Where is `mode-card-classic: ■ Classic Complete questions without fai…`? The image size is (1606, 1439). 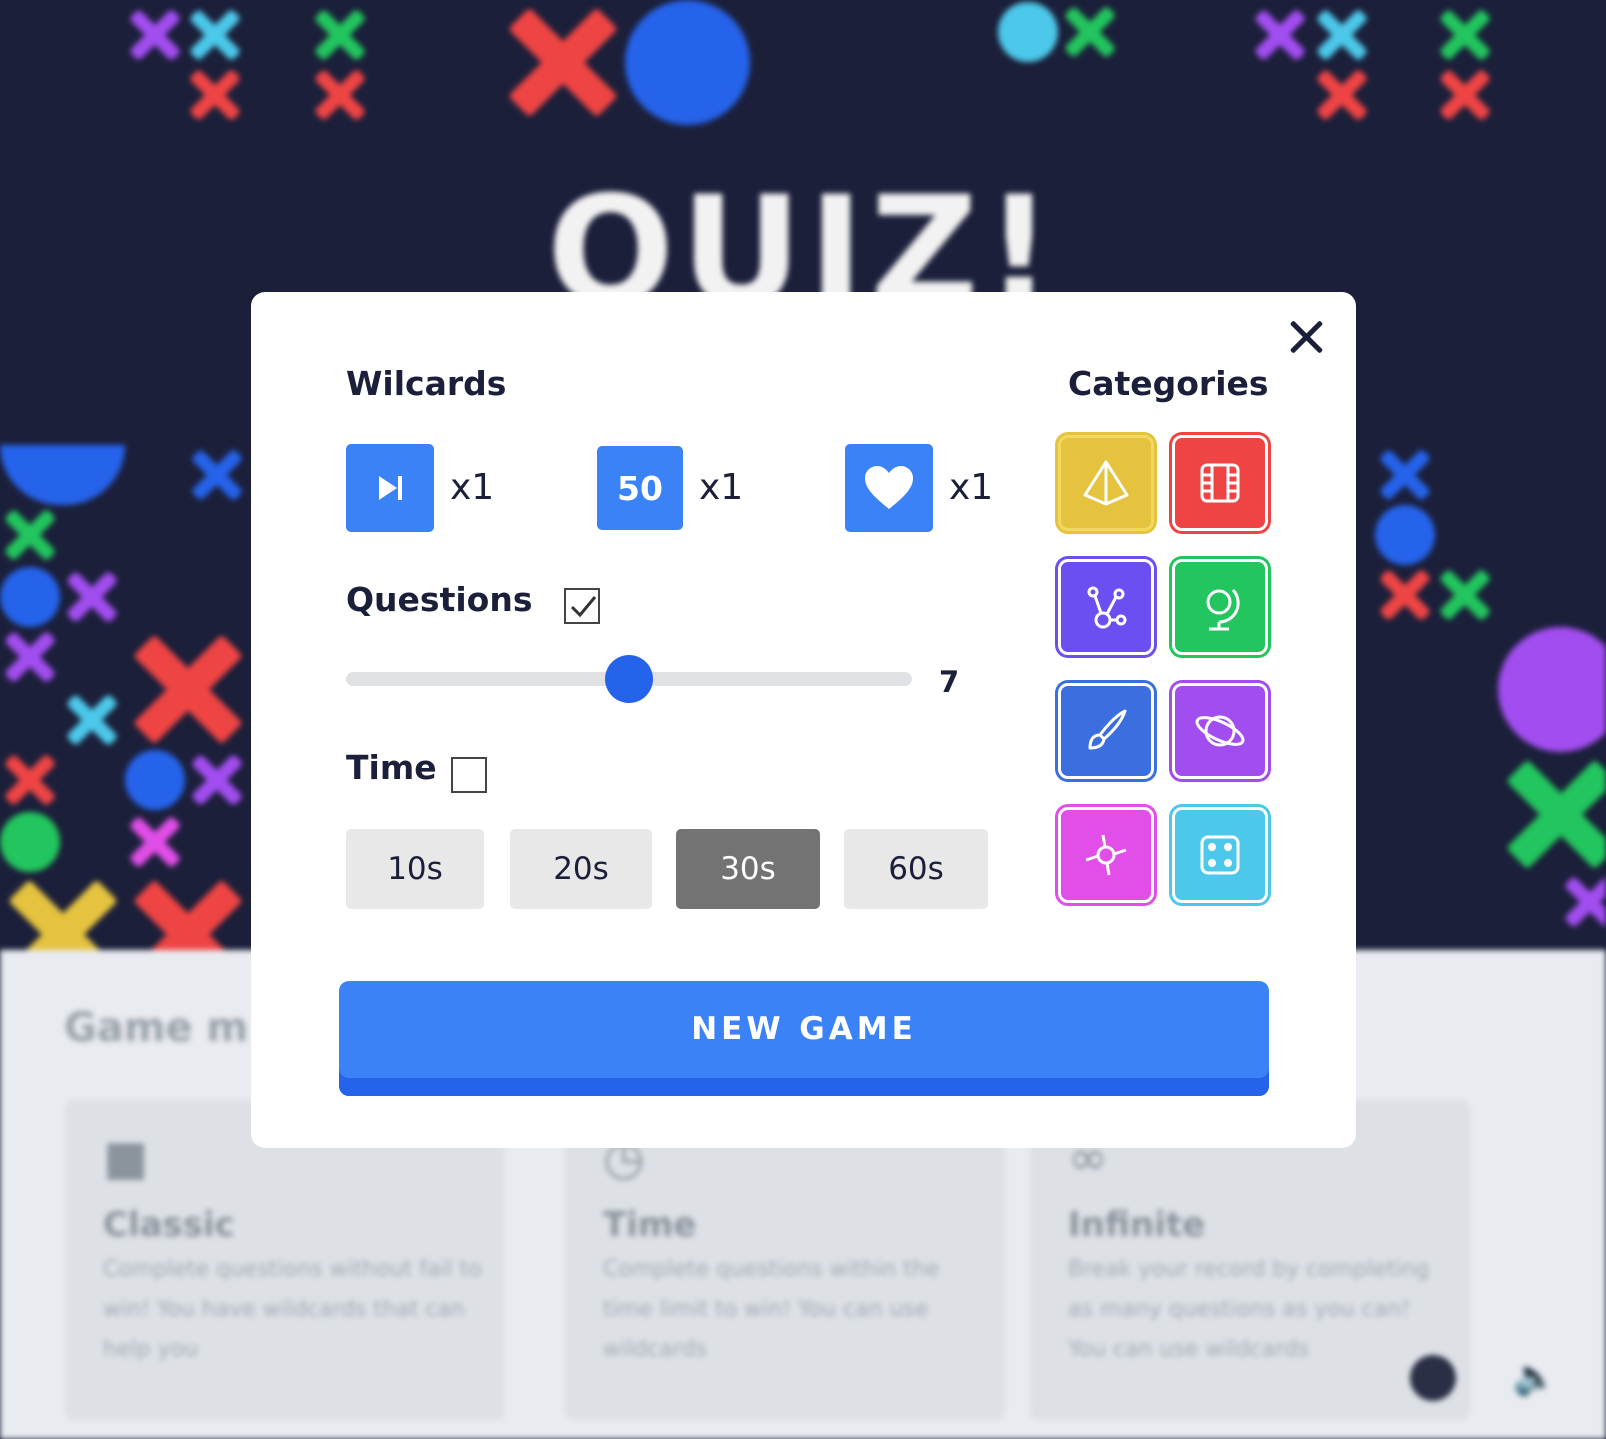 mode-card-classic: ■ Classic Complete questions without fai… is located at coordinates (285, 1260).